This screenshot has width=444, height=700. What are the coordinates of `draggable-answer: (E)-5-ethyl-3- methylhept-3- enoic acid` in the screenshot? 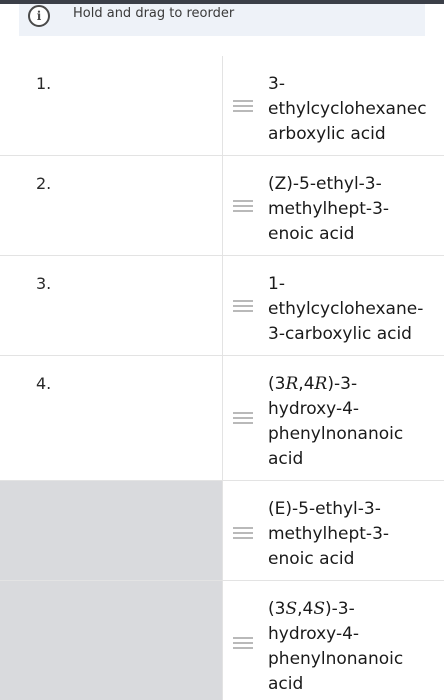 It's located at (354, 534).